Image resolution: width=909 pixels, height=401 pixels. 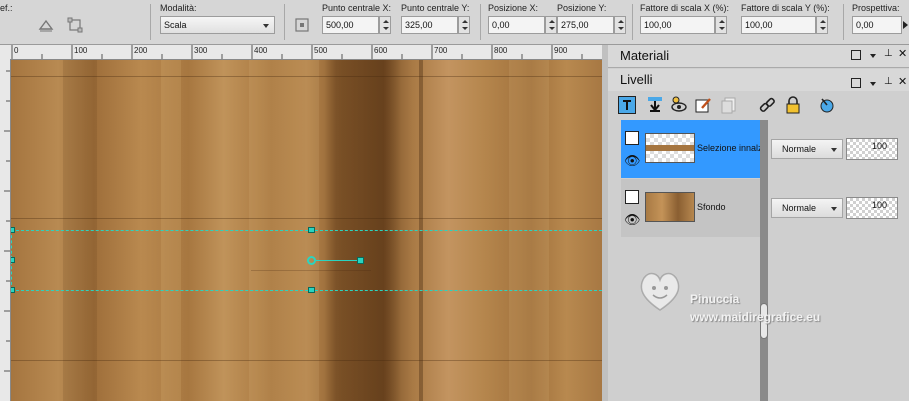 What do you see at coordinates (778, 25) in the screenshot?
I see `scale-y-input: 100,00` at bounding box center [778, 25].